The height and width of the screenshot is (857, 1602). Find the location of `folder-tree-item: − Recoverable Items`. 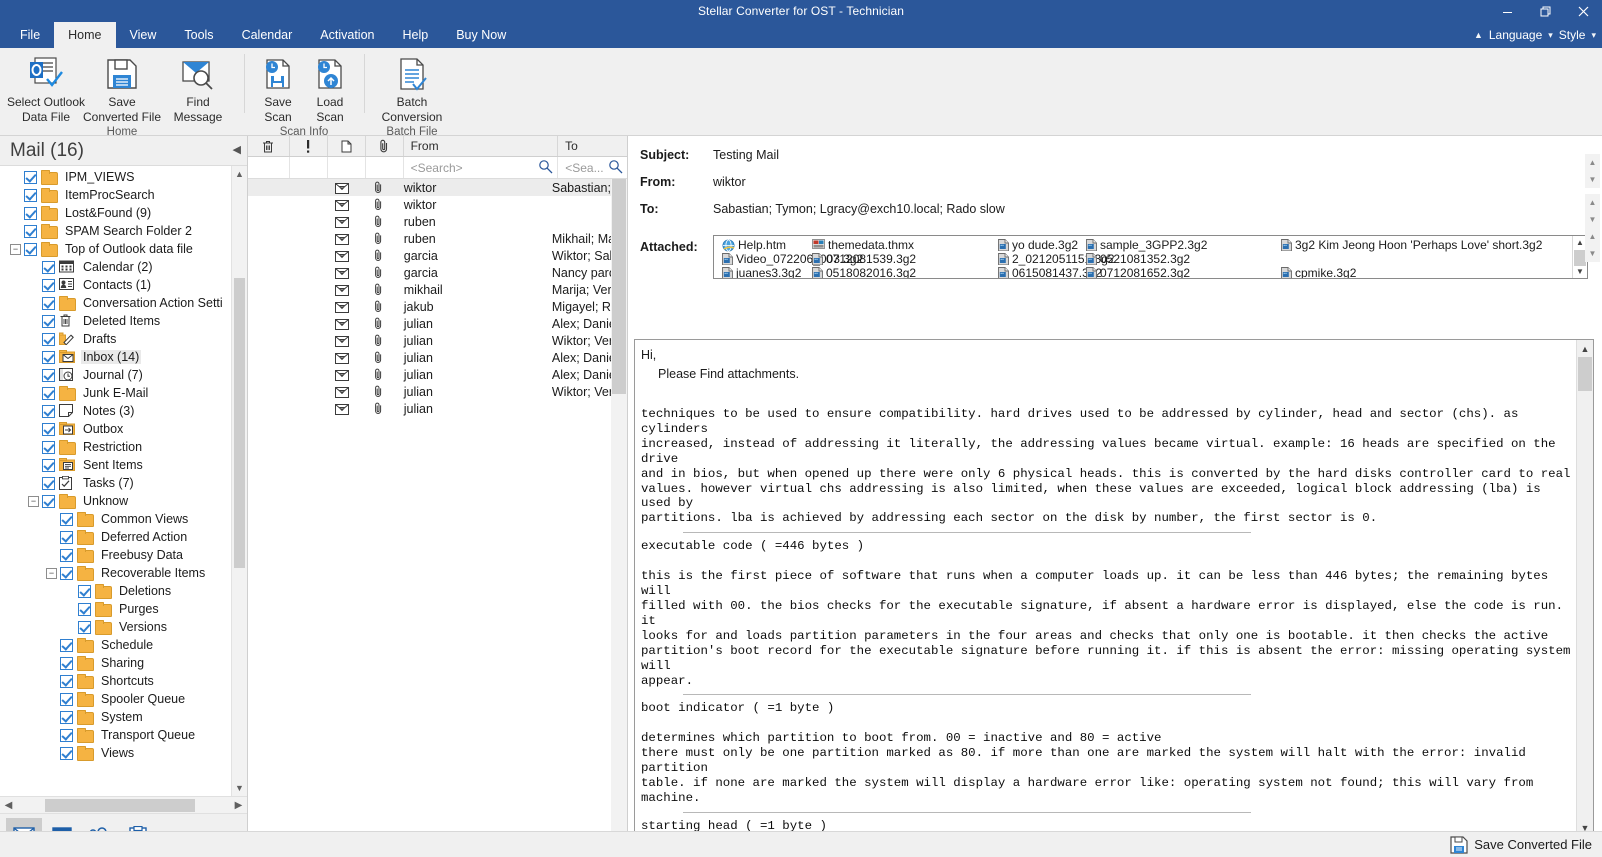

folder-tree-item: − Recoverable Items is located at coordinates (115, 573).